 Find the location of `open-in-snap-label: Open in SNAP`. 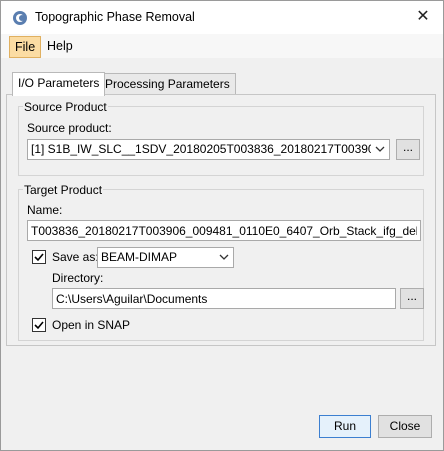

open-in-snap-label: Open in SNAP is located at coordinates (91, 325).